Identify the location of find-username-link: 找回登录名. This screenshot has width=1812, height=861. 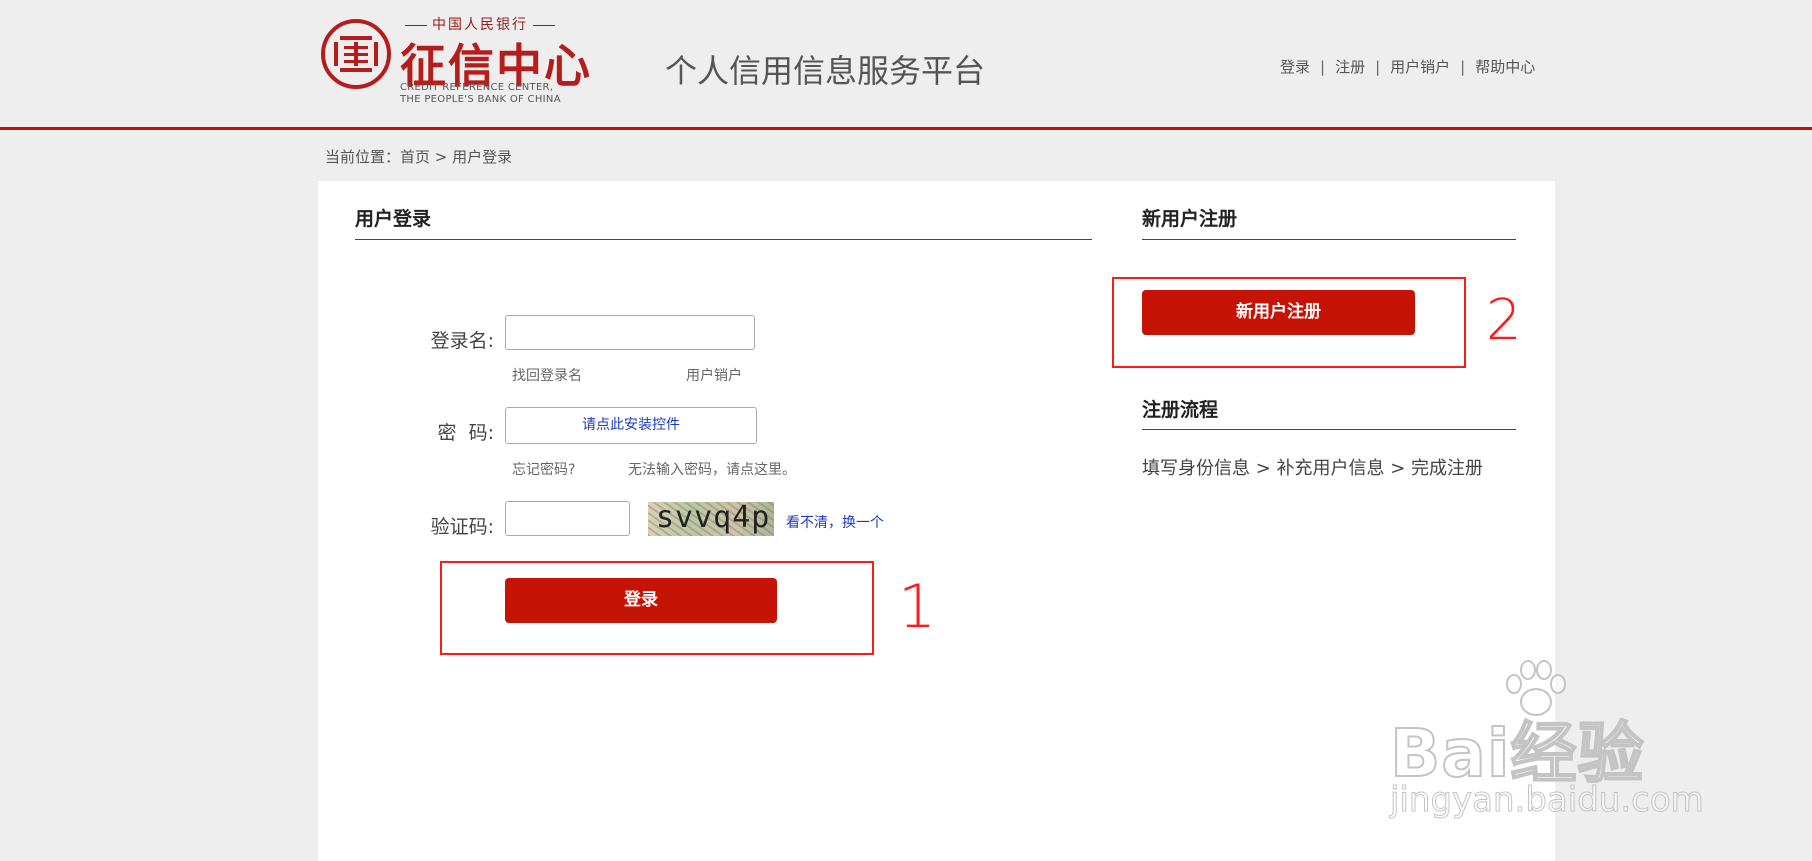
(547, 375).